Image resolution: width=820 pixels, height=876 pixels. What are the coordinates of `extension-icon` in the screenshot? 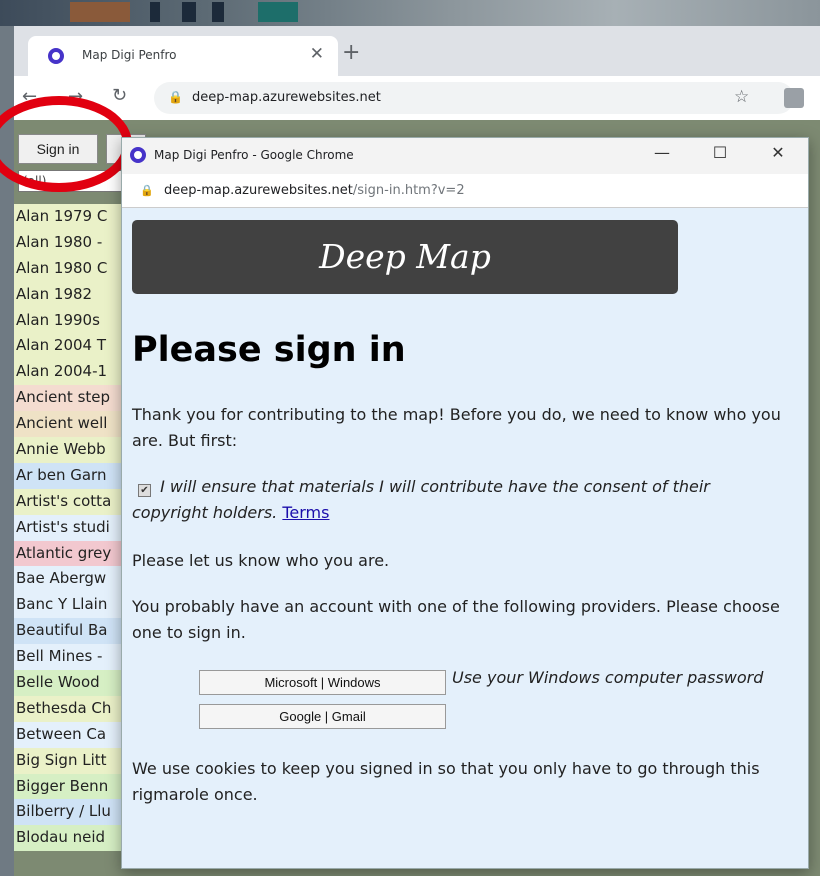 It's located at (794, 98).